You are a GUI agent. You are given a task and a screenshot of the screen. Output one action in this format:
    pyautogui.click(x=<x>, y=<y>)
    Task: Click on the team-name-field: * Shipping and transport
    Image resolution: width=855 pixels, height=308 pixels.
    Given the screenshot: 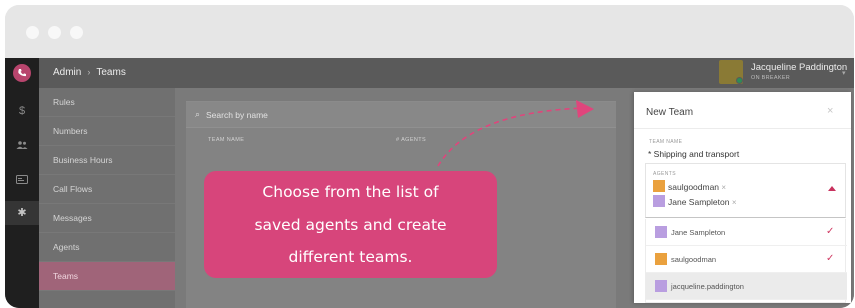 What is the action you would take?
    pyautogui.click(x=693, y=154)
    